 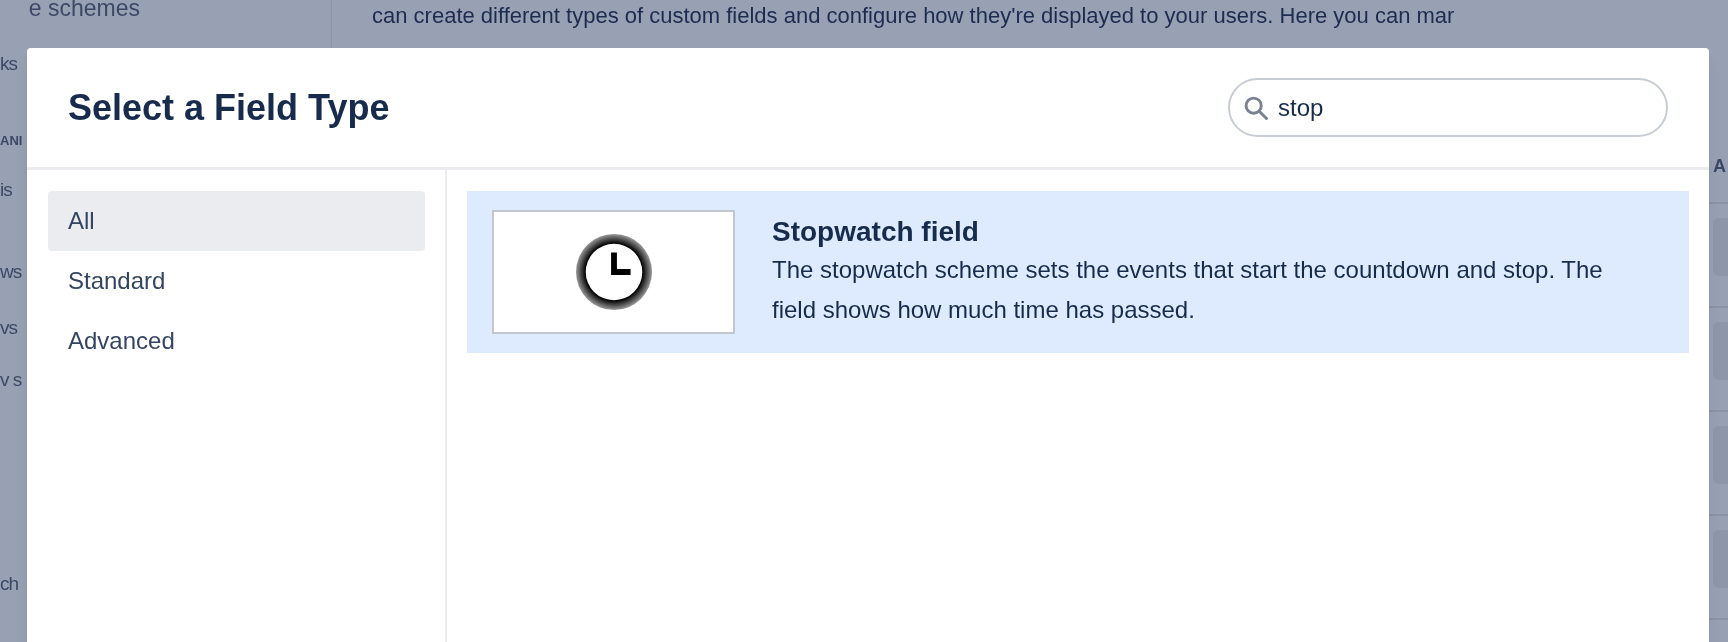 What do you see at coordinates (9, 584) in the screenshot?
I see `sidebar-link: ch` at bounding box center [9, 584].